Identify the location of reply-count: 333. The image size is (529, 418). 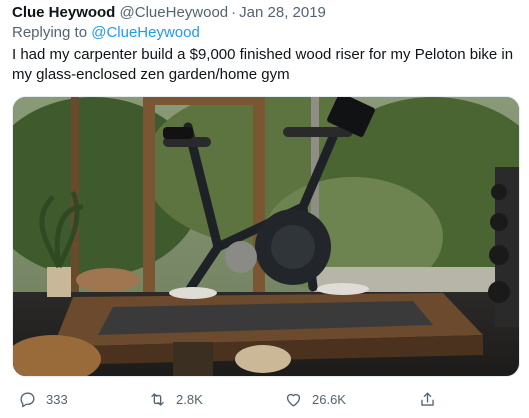
(57, 399).